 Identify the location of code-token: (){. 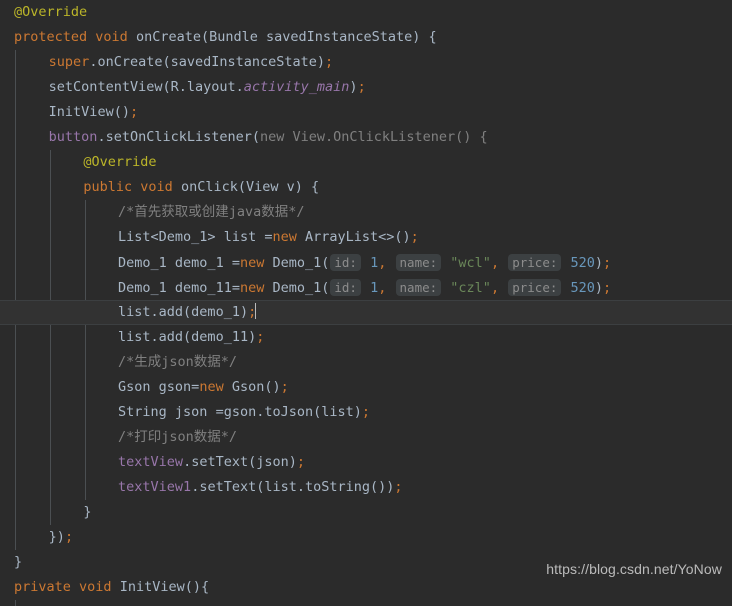
(197, 587).